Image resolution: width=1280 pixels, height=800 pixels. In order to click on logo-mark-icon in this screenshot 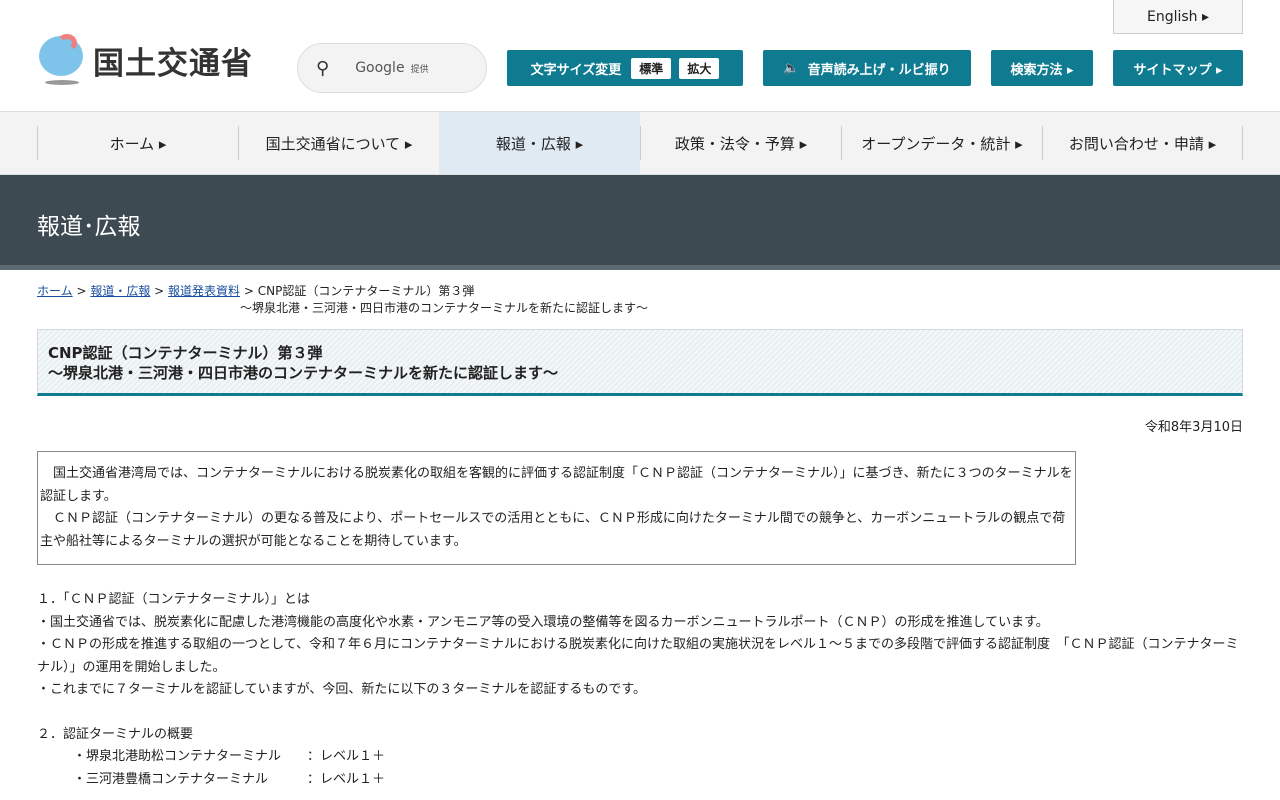, I will do `click(61, 60)`.